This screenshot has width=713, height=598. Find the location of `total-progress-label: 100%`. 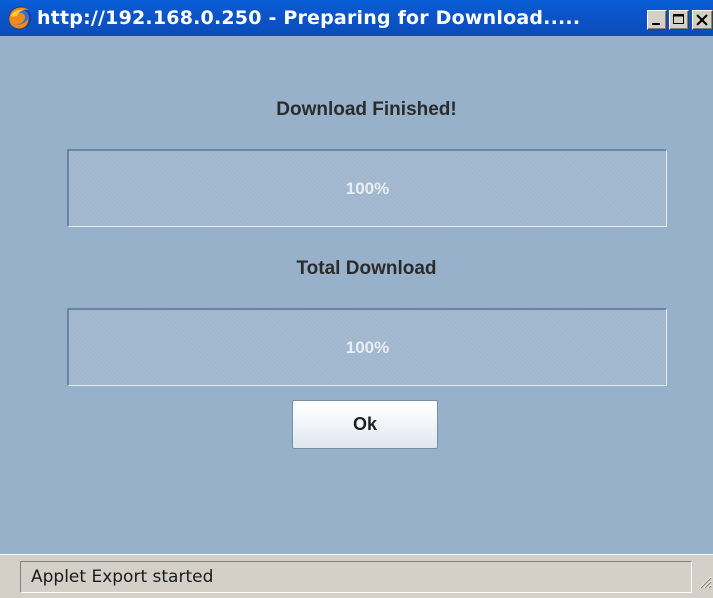

total-progress-label: 100% is located at coordinates (367, 347).